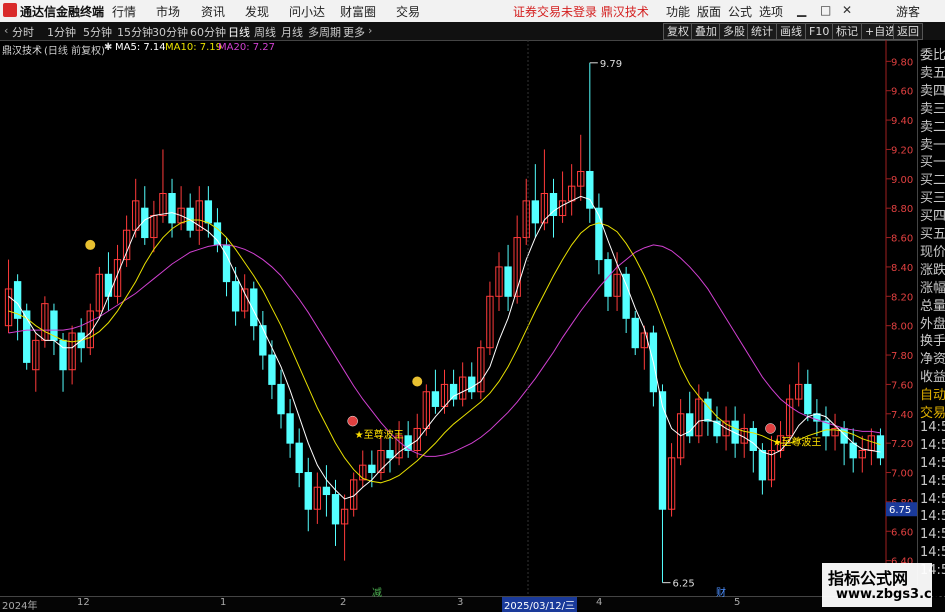  What do you see at coordinates (902, 239) in the screenshot?
I see `price-tick-label: 8.60` at bounding box center [902, 239].